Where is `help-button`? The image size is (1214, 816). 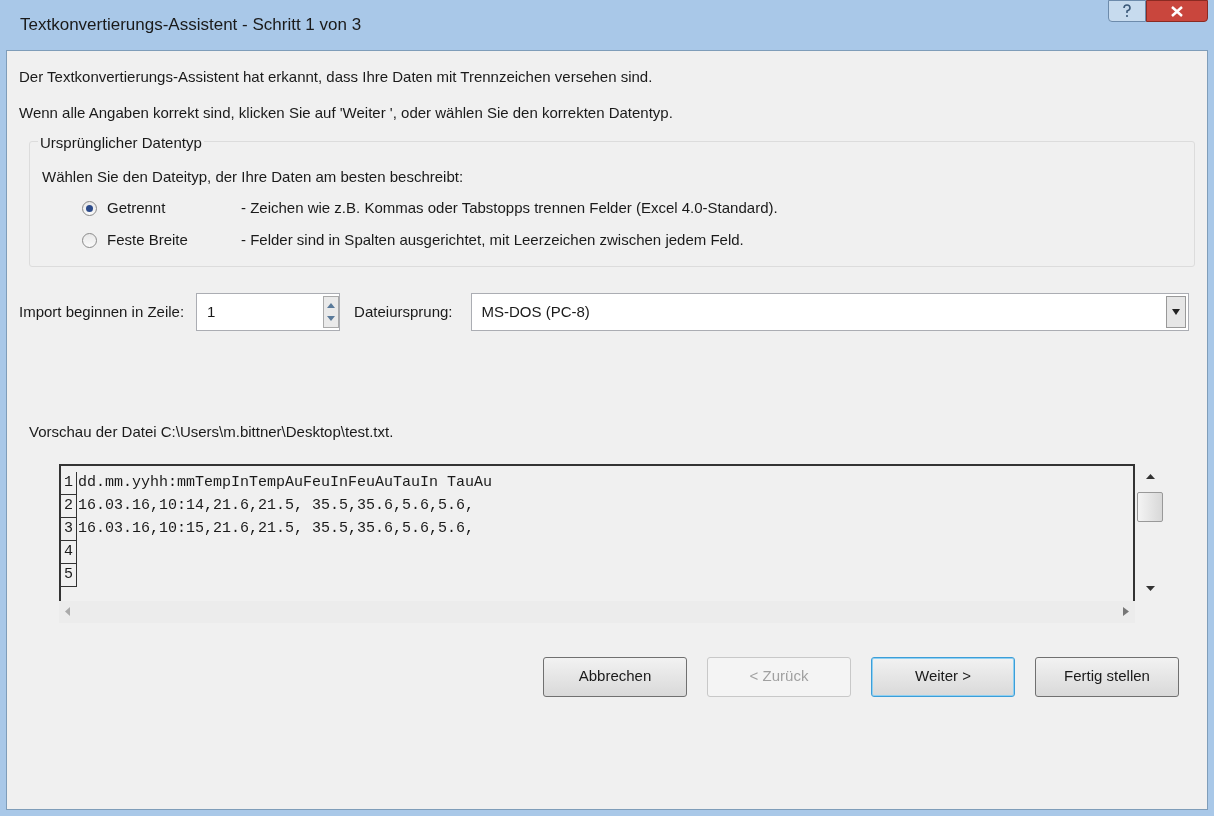
help-button is located at coordinates (1127, 11).